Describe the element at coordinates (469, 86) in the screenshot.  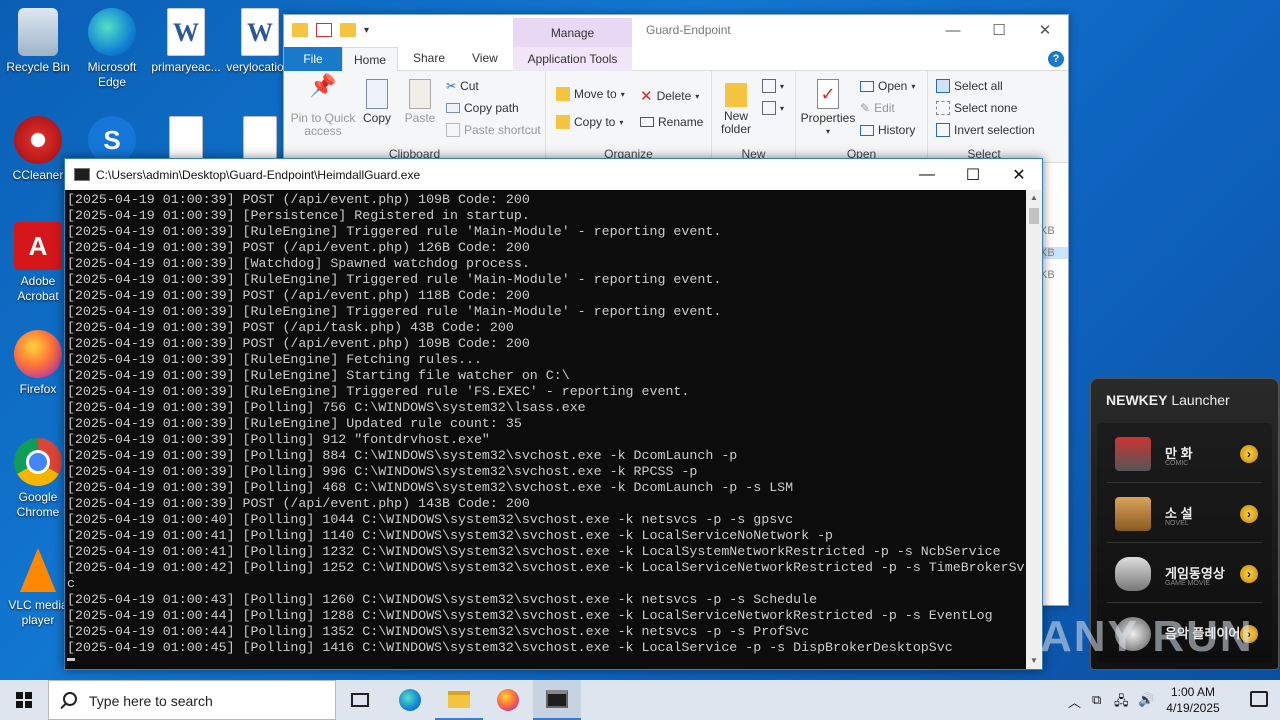
I see `cut-label: Cut` at that location.